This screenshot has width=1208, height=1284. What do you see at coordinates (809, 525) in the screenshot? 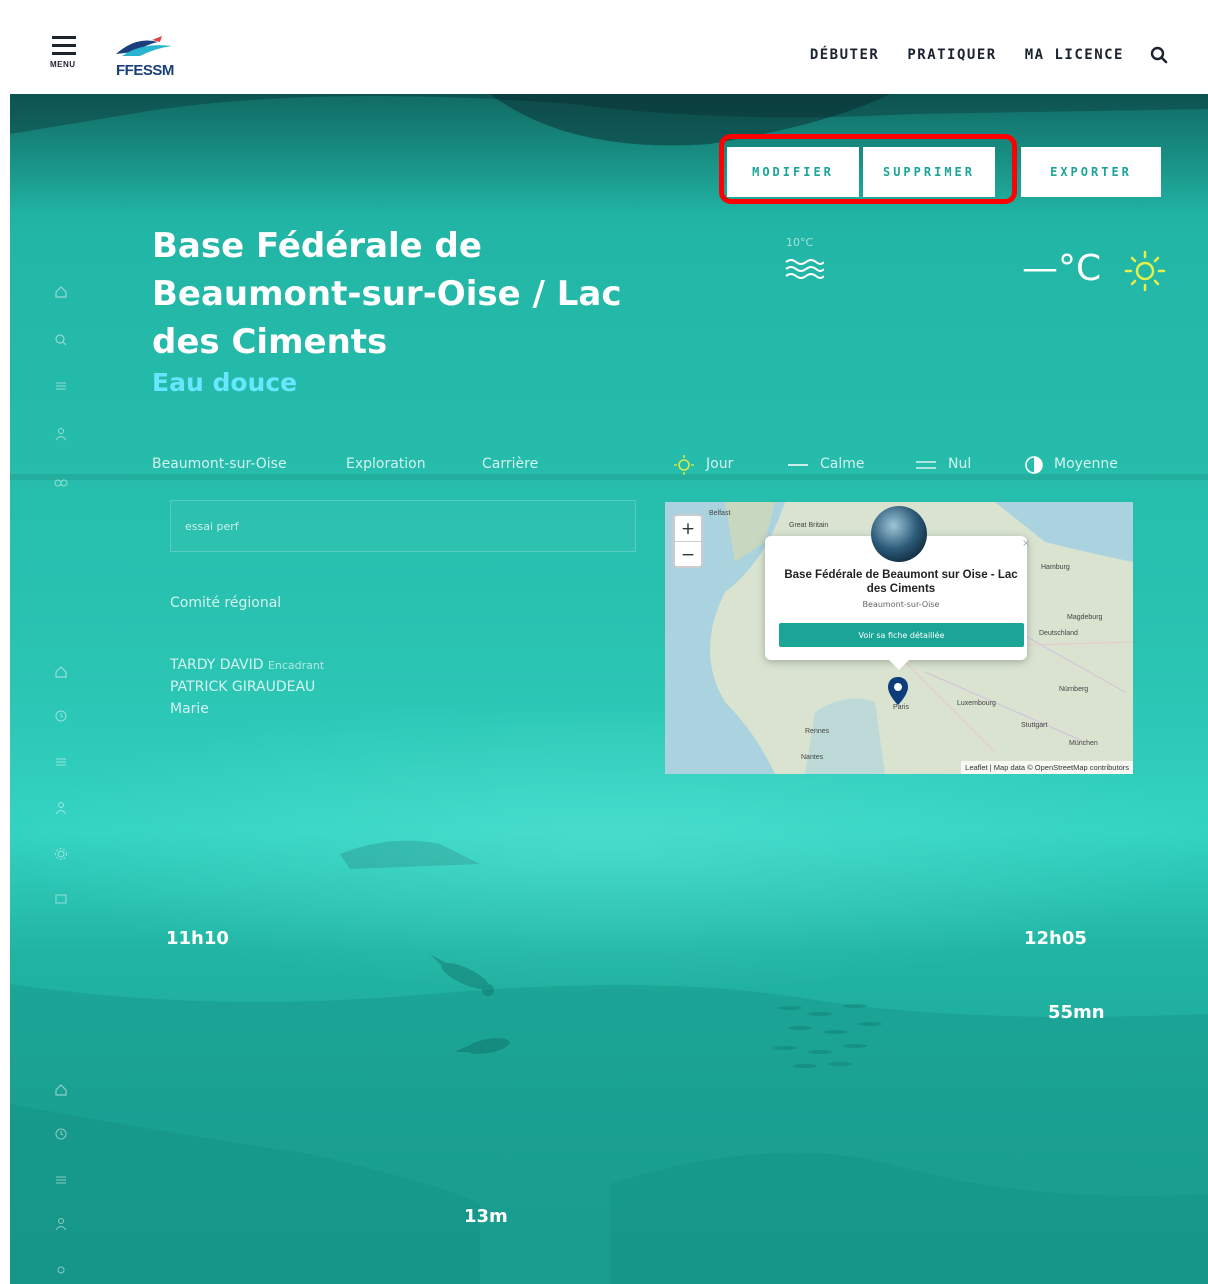
I see `map-label: Great Britain` at bounding box center [809, 525].